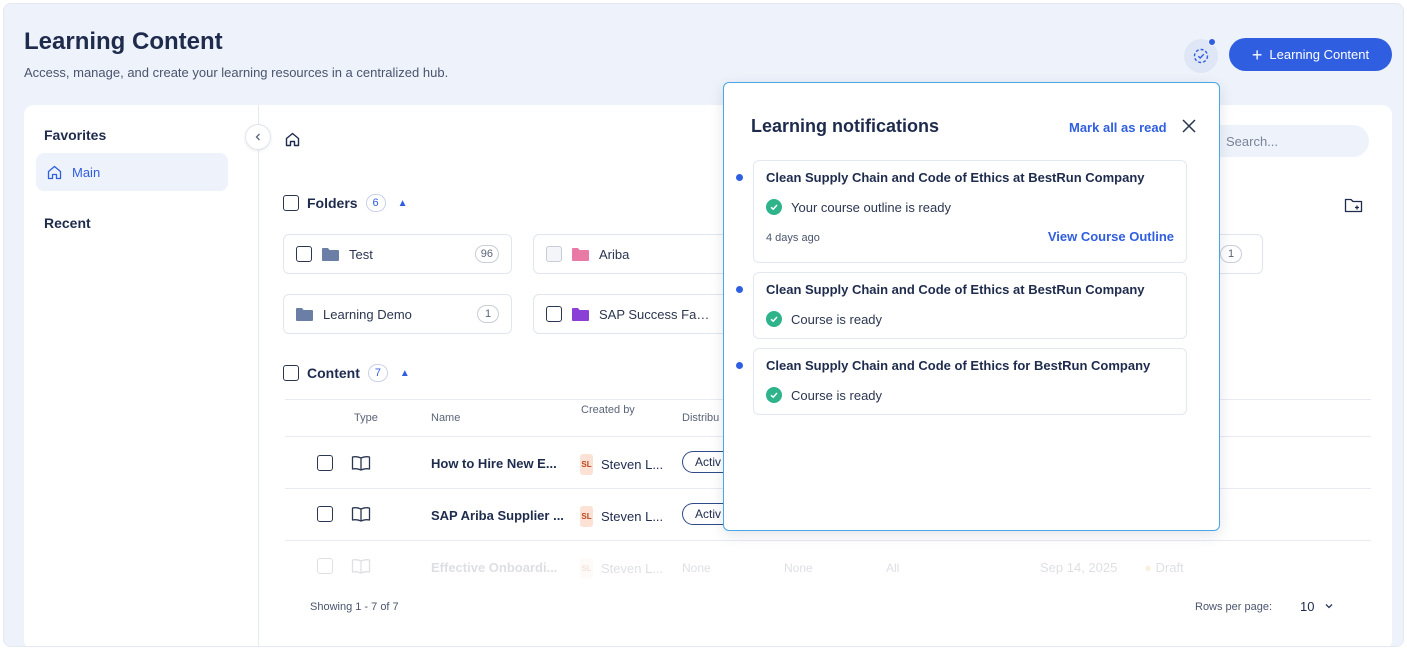 This screenshot has width=1407, height=650. What do you see at coordinates (1111, 236) in the screenshot?
I see `view-course-outline-link: View Course Outline` at bounding box center [1111, 236].